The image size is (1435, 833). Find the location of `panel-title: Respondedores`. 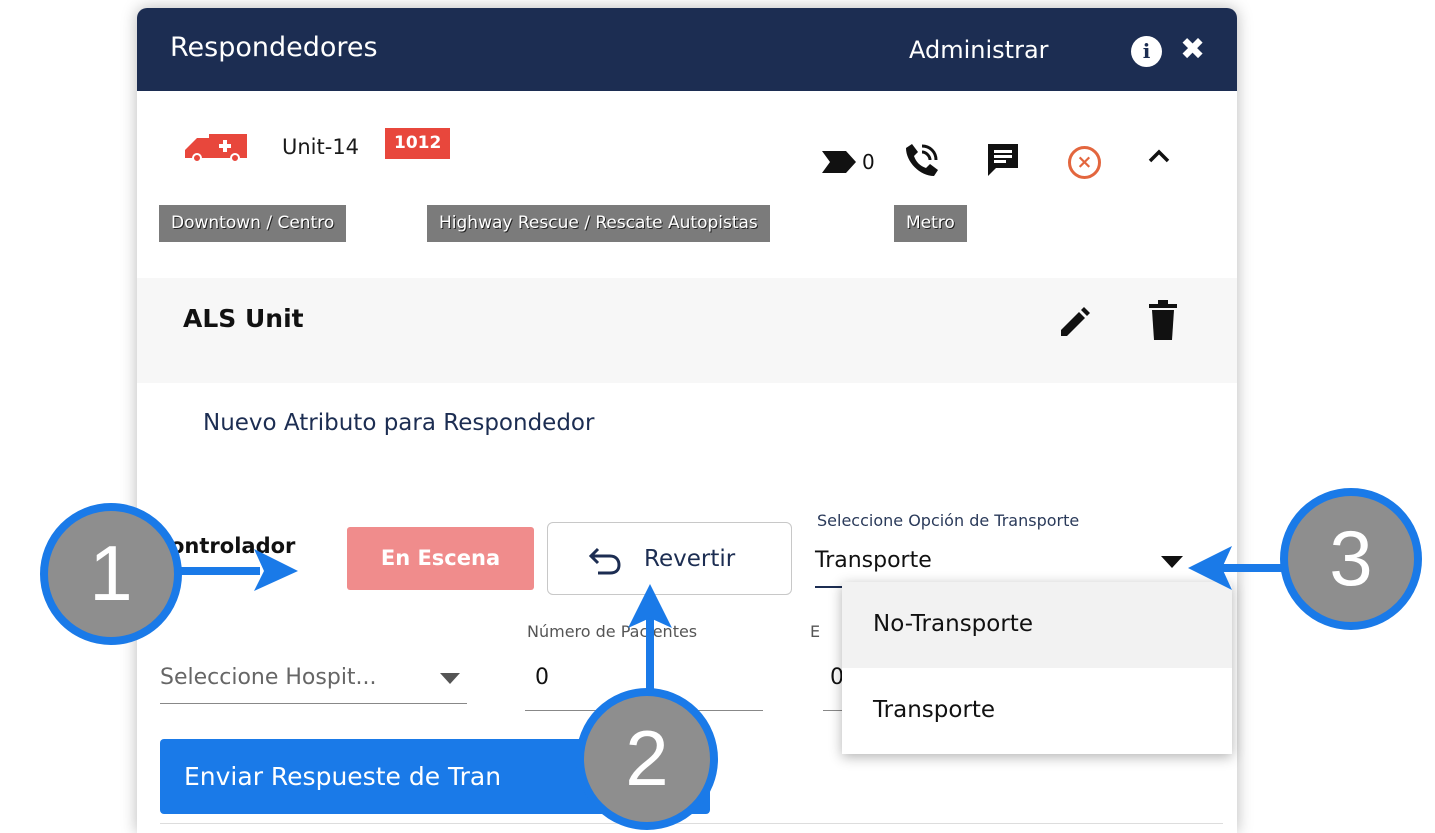

panel-title: Respondedores is located at coordinates (274, 47).